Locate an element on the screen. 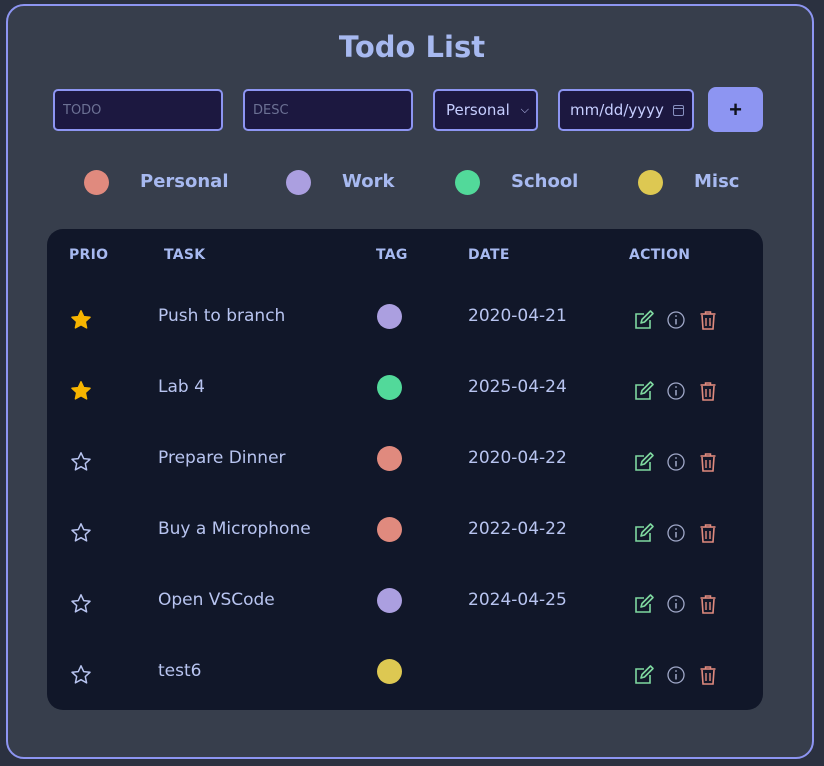  task-name: Prepare Dinner is located at coordinates (222, 458).